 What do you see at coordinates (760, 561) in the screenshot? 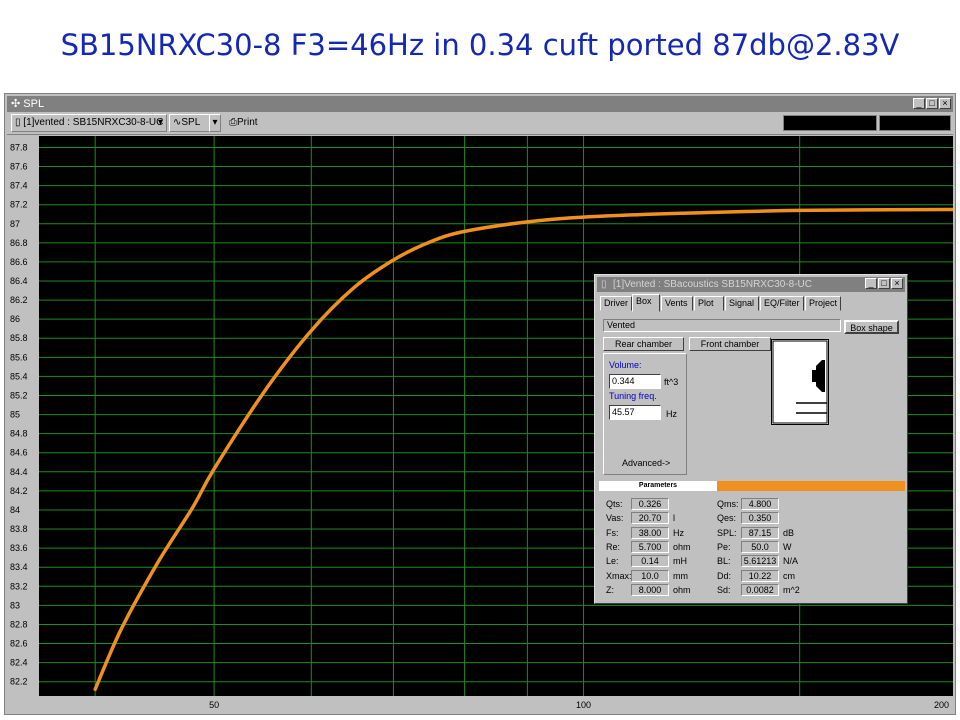
I see `param-value: 5.61213` at bounding box center [760, 561].